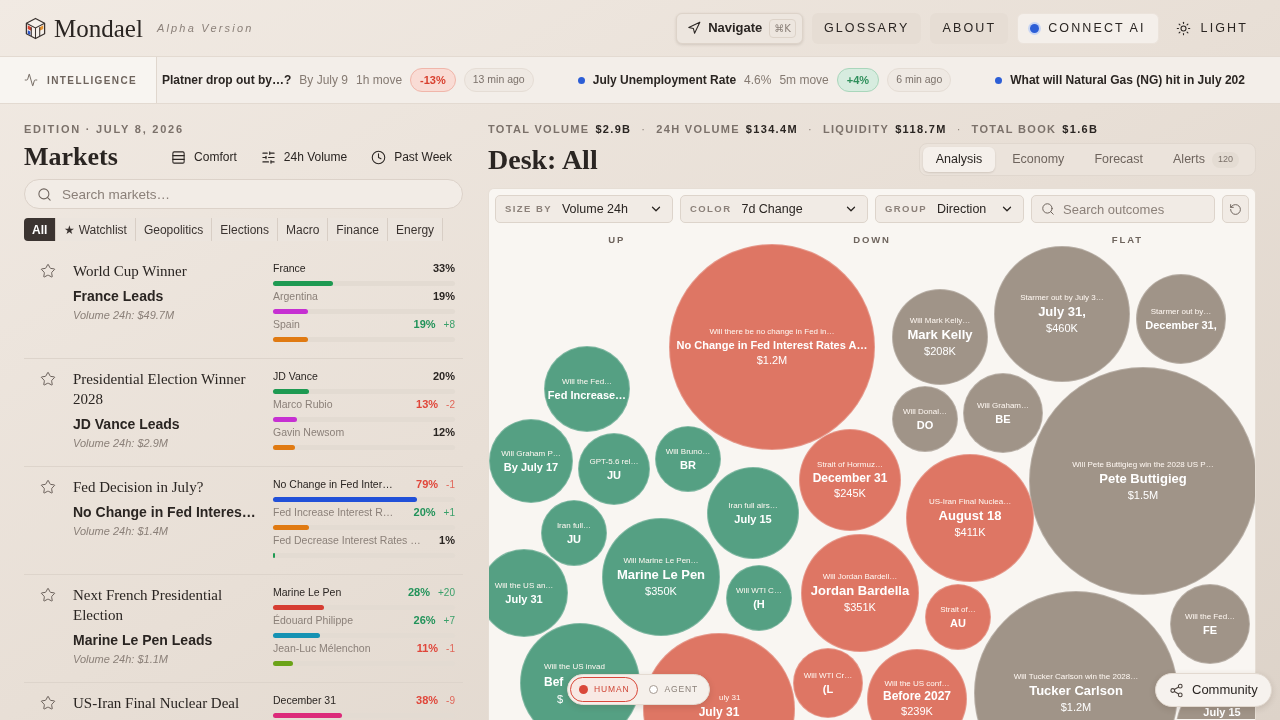  Describe the element at coordinates (917, 684) in the screenshot. I see `market-bubble: Will the US conf… Before 2027 $239K` at that location.